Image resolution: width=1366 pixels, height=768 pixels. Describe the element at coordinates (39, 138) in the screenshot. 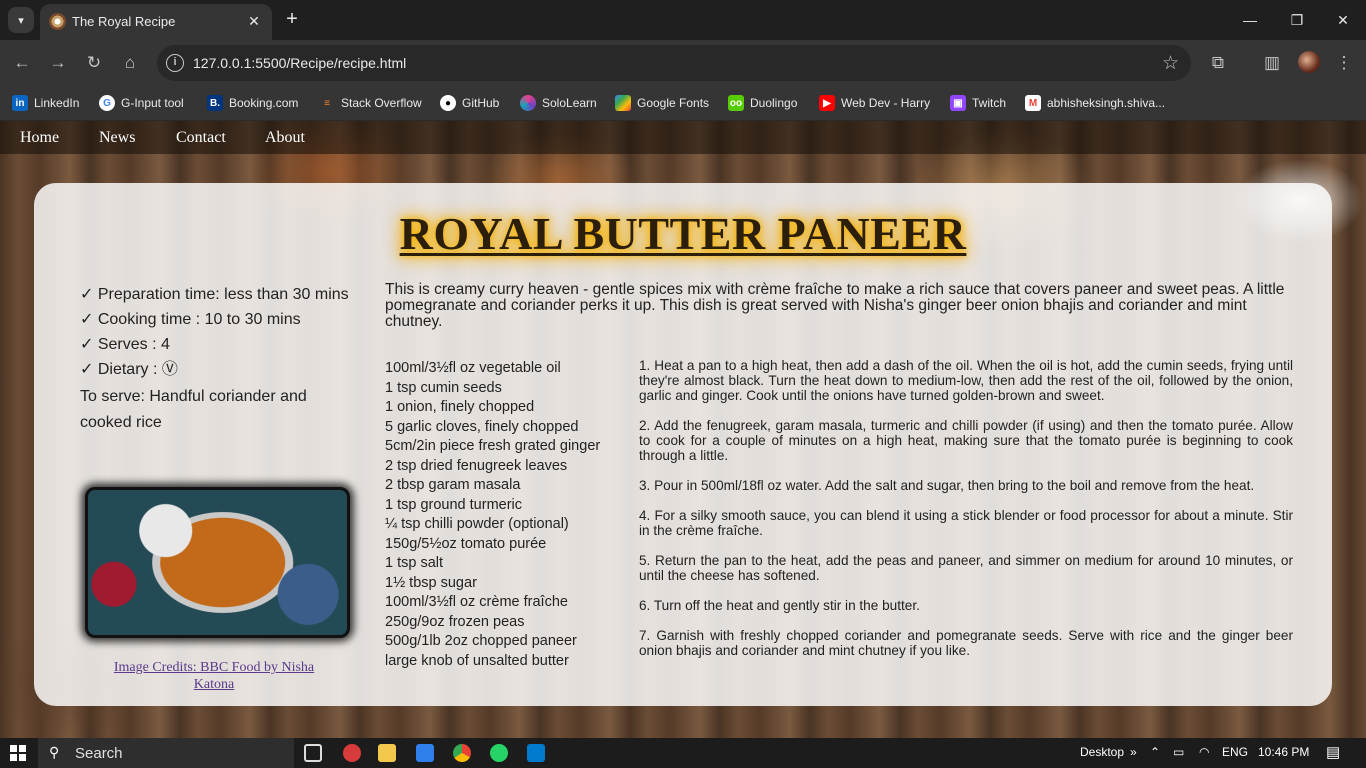

I see `nav-home: Home` at that location.